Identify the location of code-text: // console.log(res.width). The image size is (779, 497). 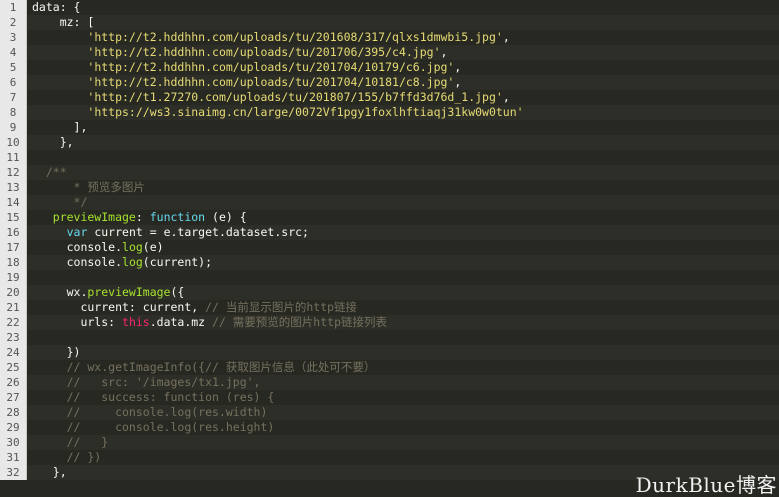
(147, 412).